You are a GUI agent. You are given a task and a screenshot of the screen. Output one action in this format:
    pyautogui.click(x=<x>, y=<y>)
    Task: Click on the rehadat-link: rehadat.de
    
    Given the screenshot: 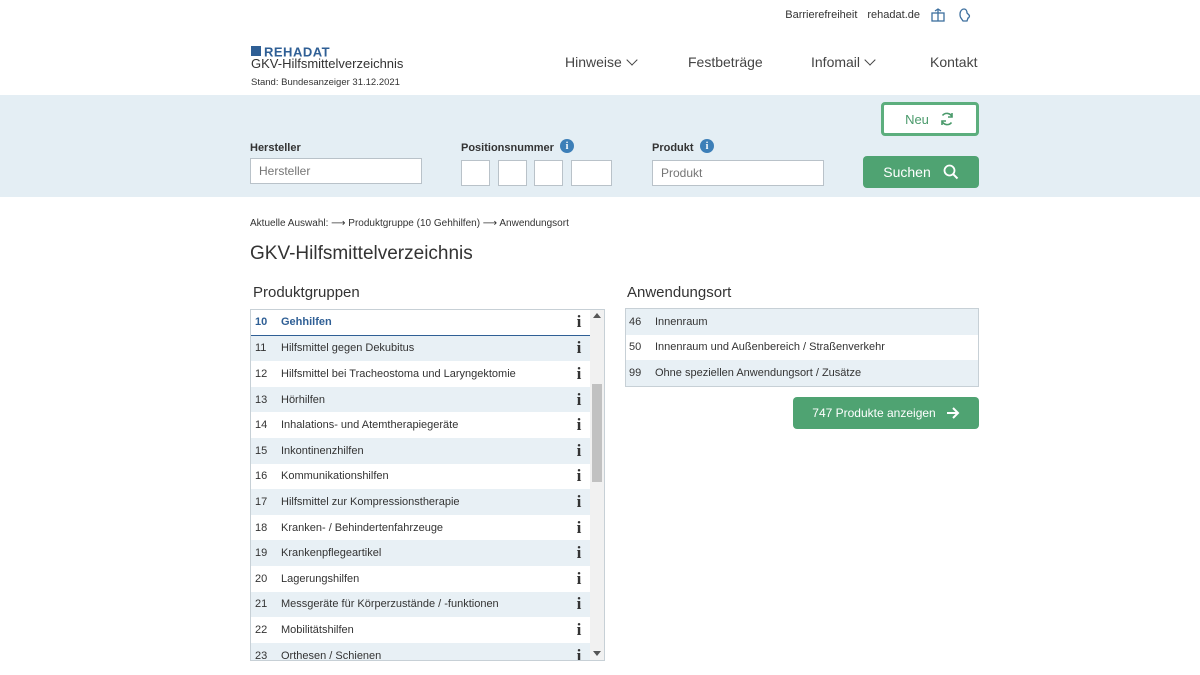 What is the action you would take?
    pyautogui.click(x=893, y=15)
    